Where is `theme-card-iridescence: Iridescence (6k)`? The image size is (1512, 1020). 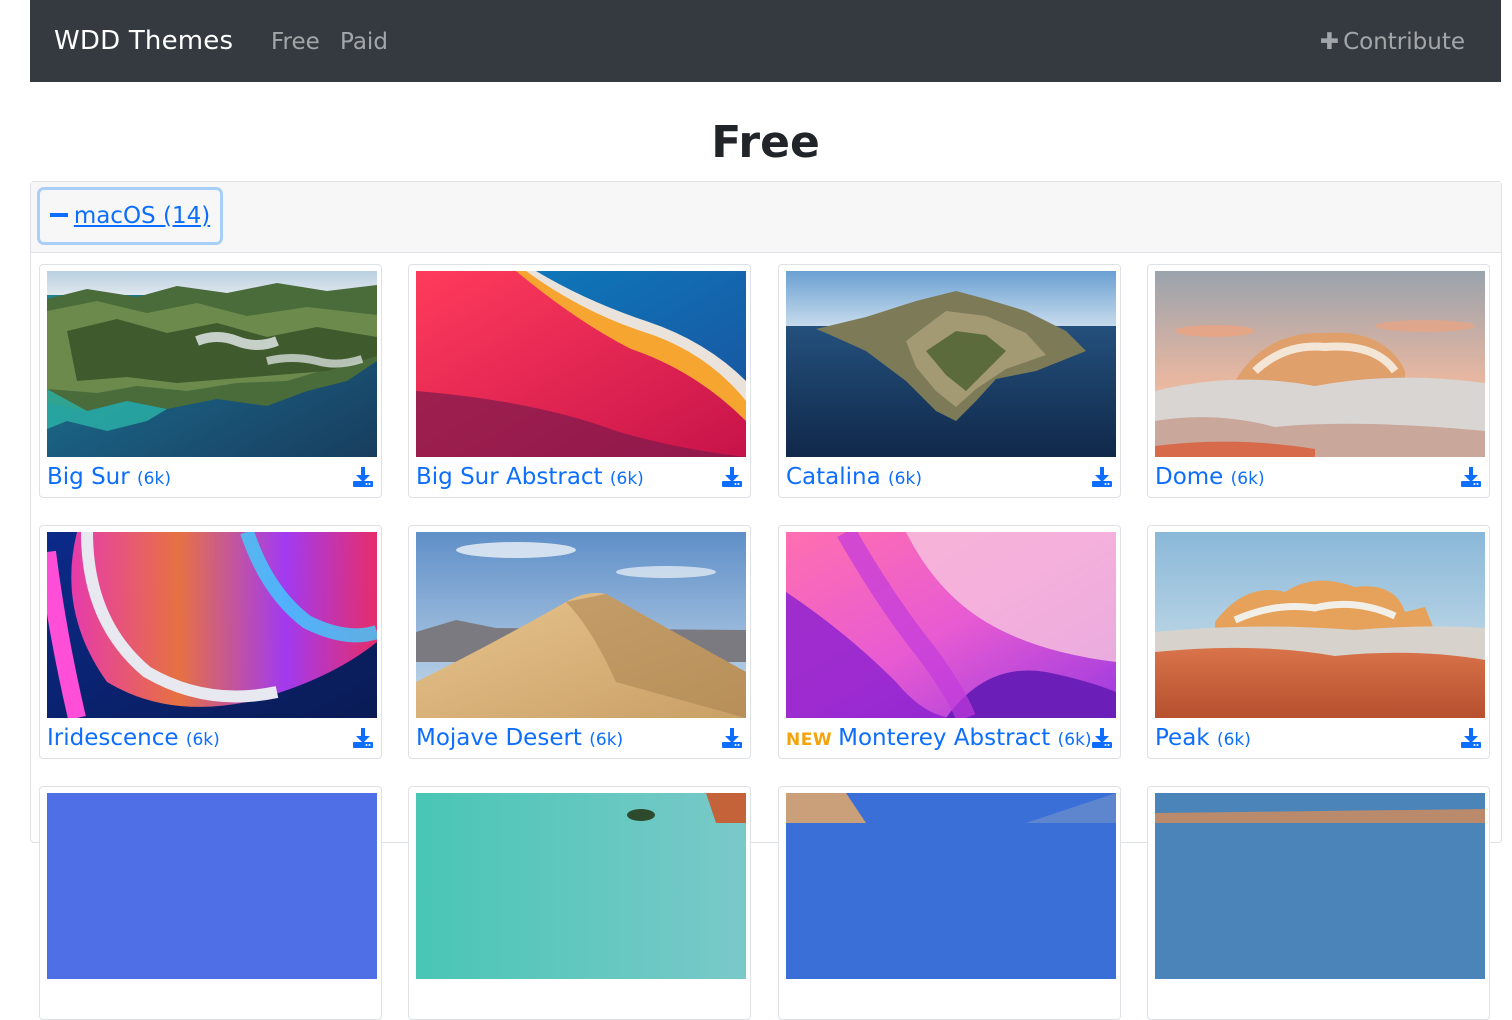
theme-card-iridescence: Iridescence (6k) is located at coordinates (210, 642).